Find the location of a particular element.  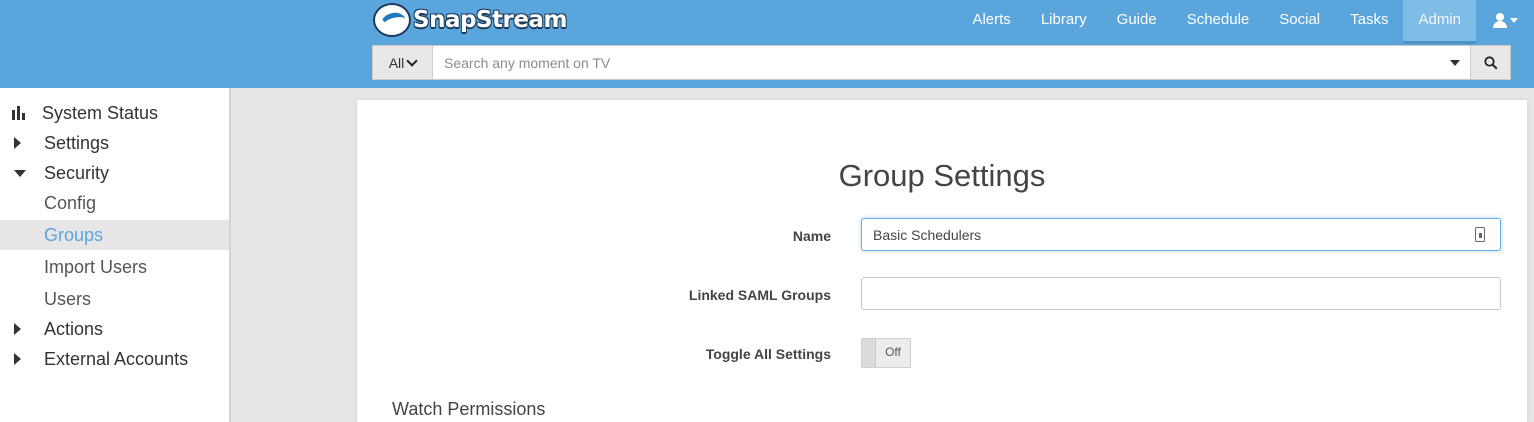

snapstream-logo: SnapStream is located at coordinates (470, 20).